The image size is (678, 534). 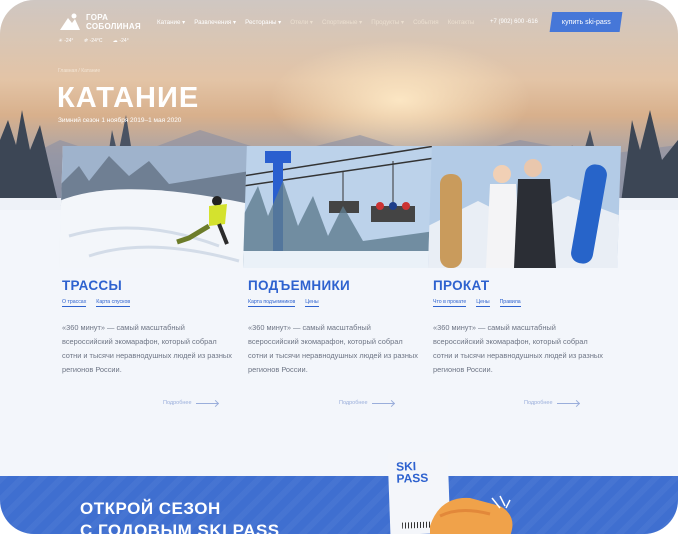 What do you see at coordinates (180, 527) in the screenshot?
I see `promo-title-line2: С ГОДОВЫМ SKI PASS` at bounding box center [180, 527].